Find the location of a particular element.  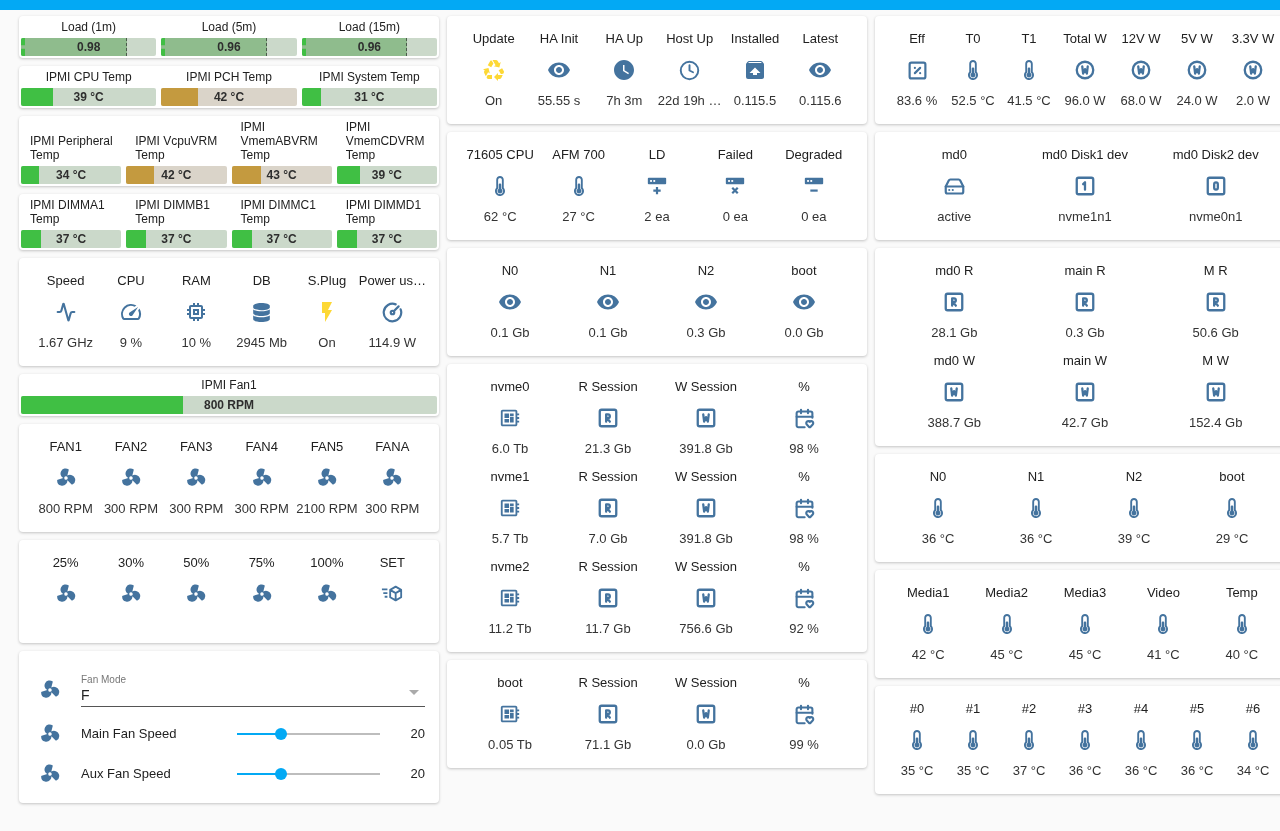

stat-value: 40 °C is located at coordinates (1242, 655).